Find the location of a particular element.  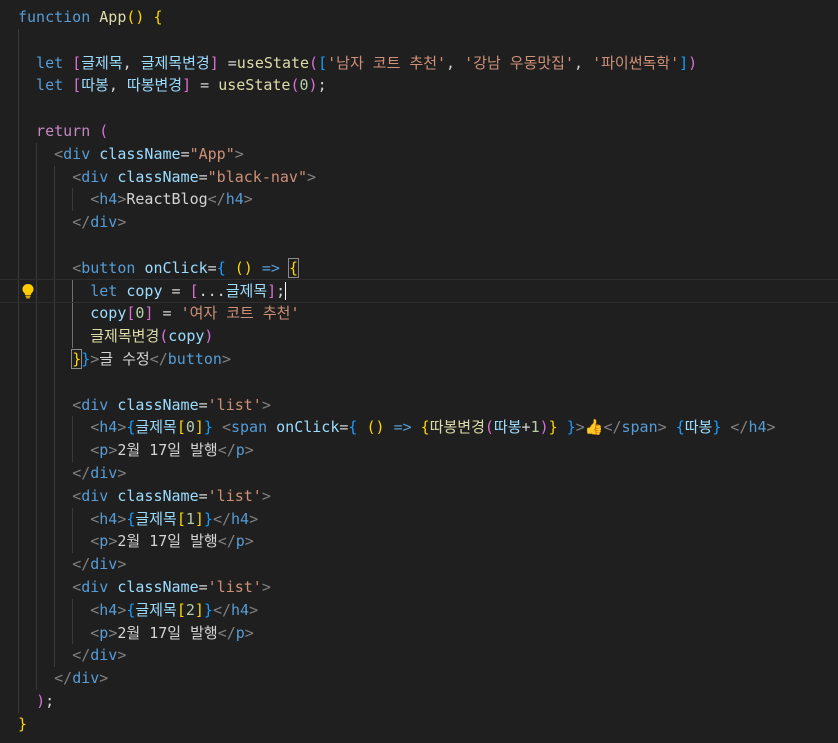

code-line: <h4>ReactBlog</h4> is located at coordinates (419, 199).